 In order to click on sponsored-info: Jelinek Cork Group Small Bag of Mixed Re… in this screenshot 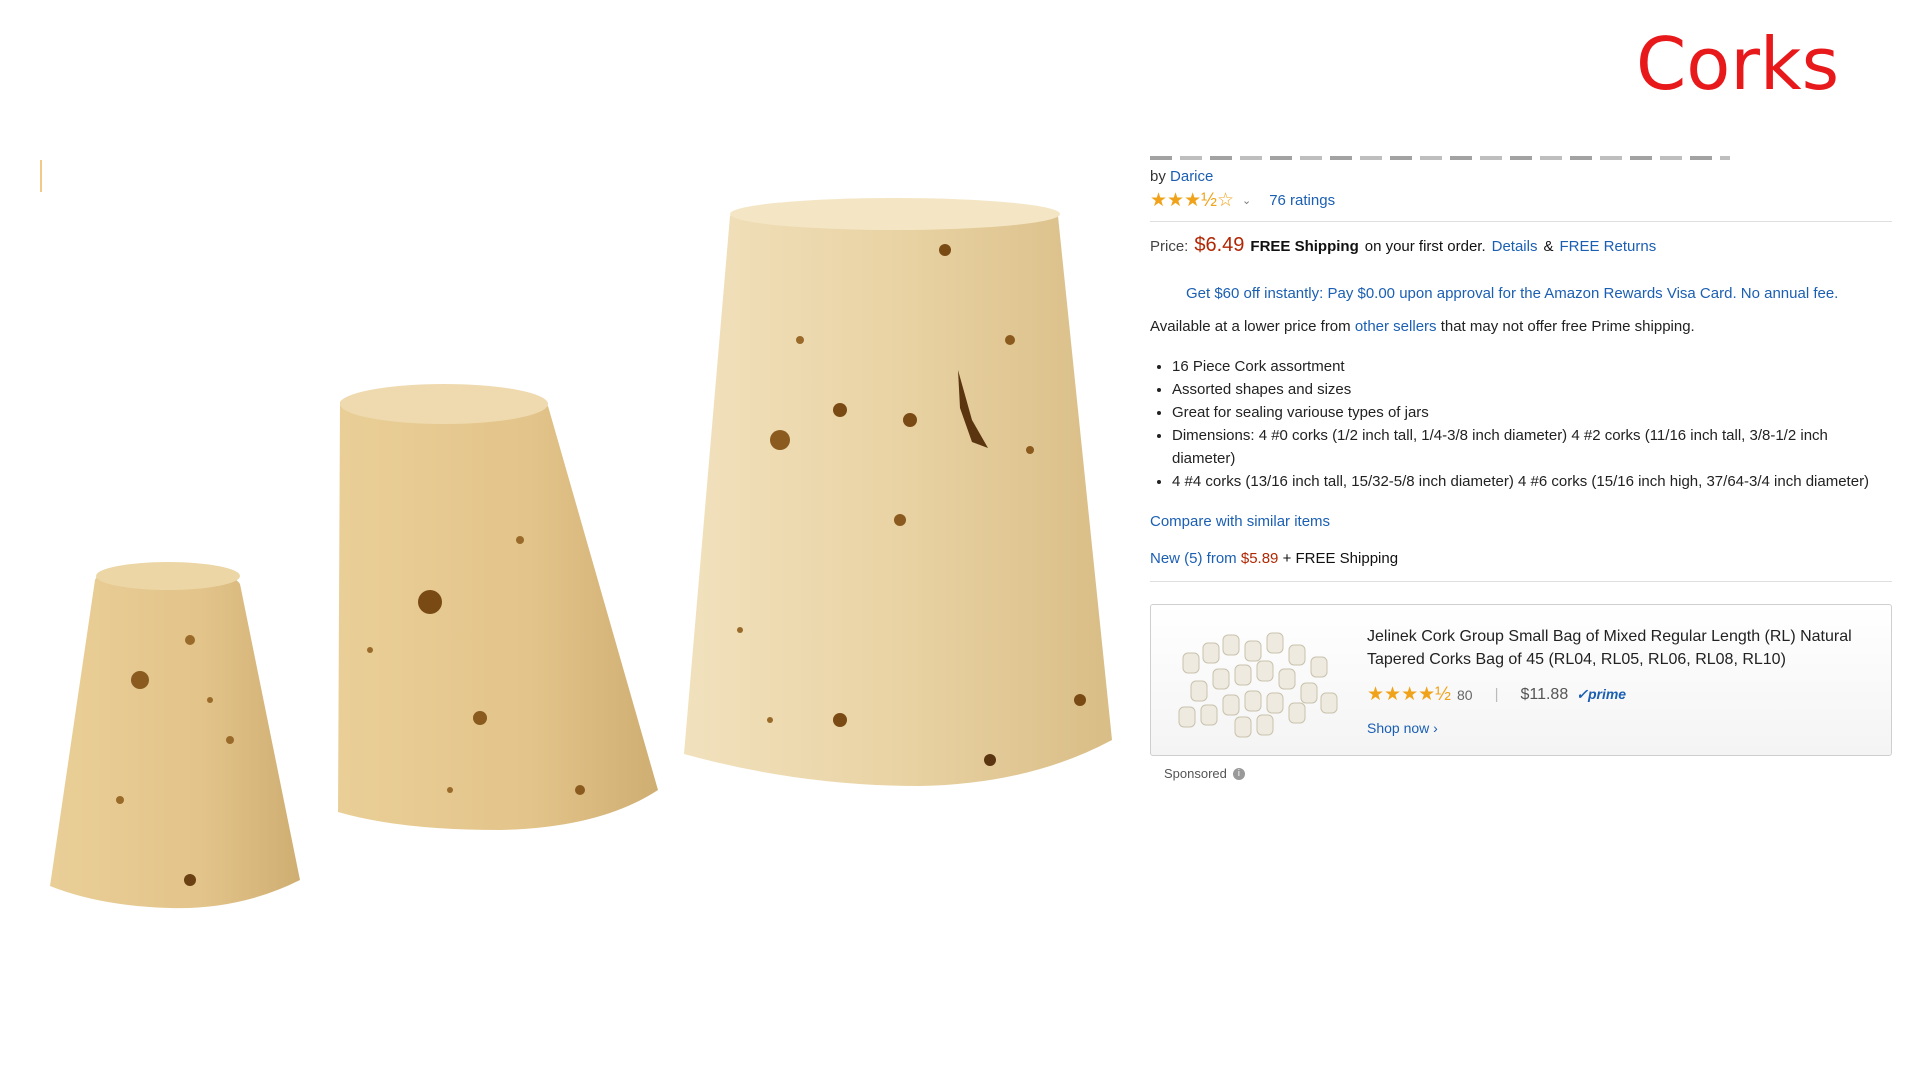, I will do `click(1622, 680)`.